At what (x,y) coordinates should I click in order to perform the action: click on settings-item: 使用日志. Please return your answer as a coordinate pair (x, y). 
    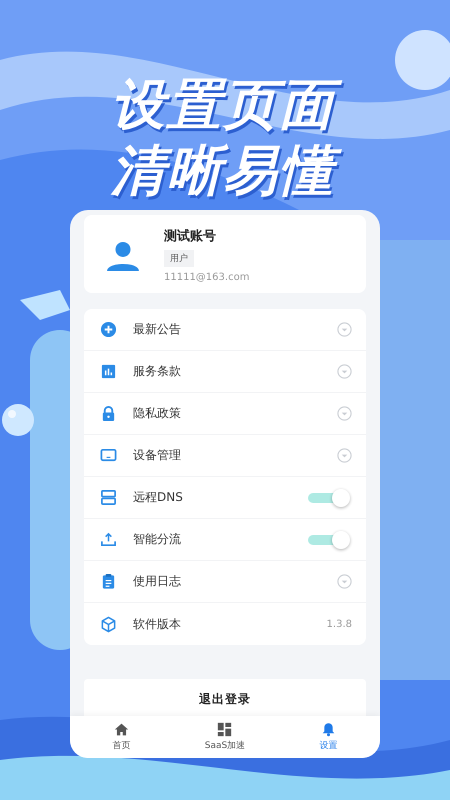
    Looking at the image, I should click on (225, 582).